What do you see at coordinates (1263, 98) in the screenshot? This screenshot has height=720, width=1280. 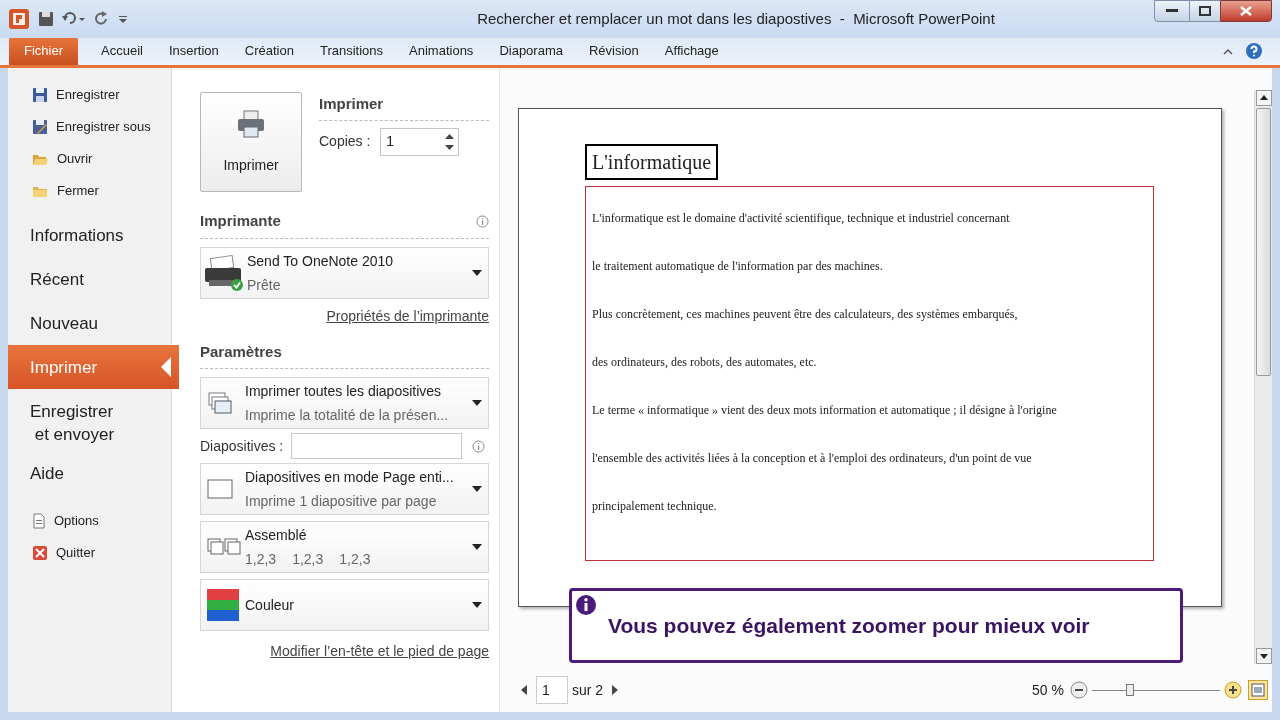 I see `scroll-up-icon` at bounding box center [1263, 98].